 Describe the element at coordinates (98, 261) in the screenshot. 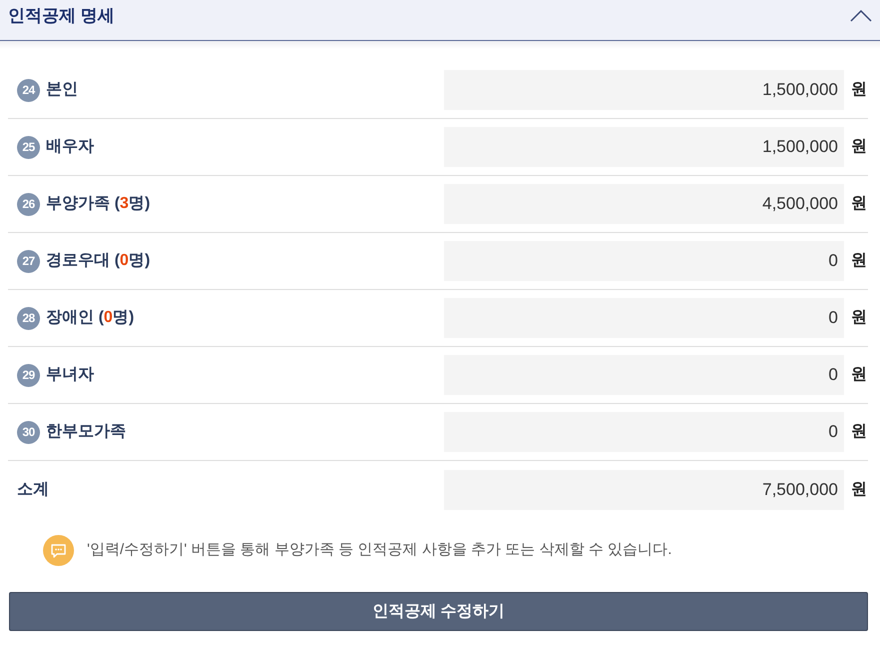

I see `row-label: 경로우대 (0명)` at that location.